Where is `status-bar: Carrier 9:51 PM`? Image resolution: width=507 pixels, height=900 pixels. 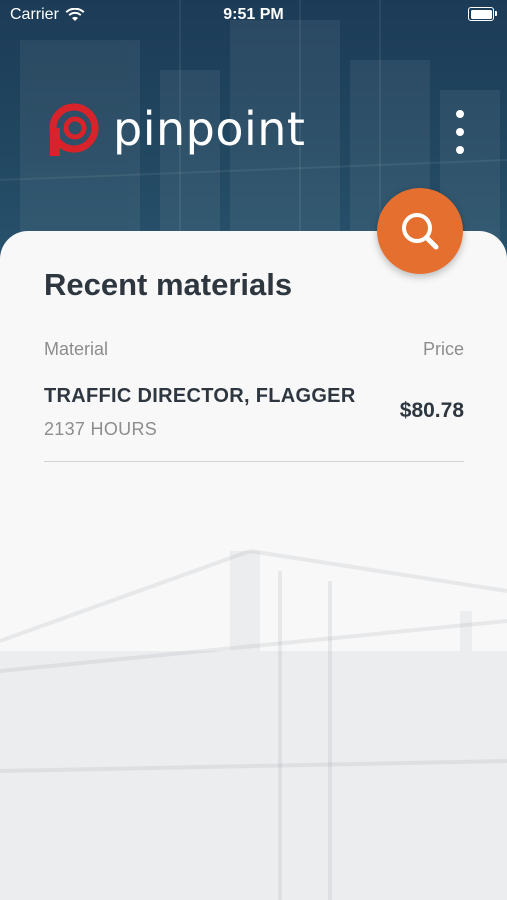 status-bar: Carrier 9:51 PM is located at coordinates (253, 15).